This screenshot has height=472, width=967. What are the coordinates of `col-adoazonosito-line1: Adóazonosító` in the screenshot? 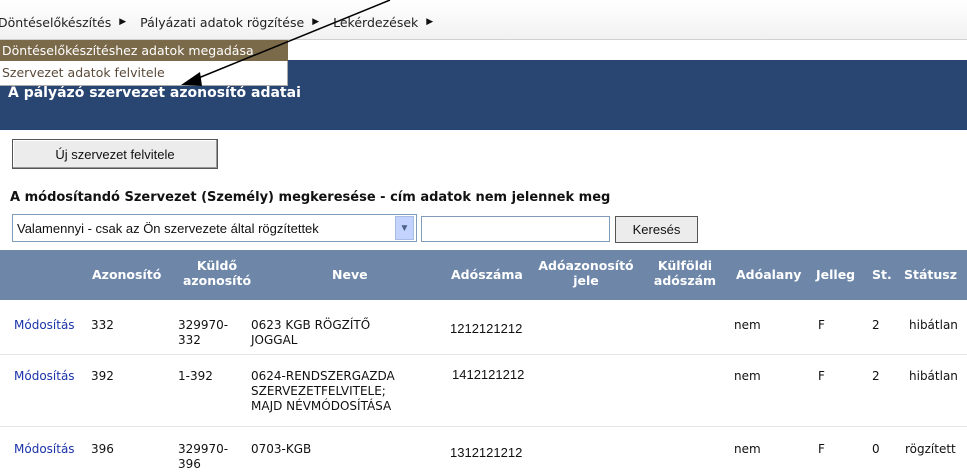 It's located at (586, 265).